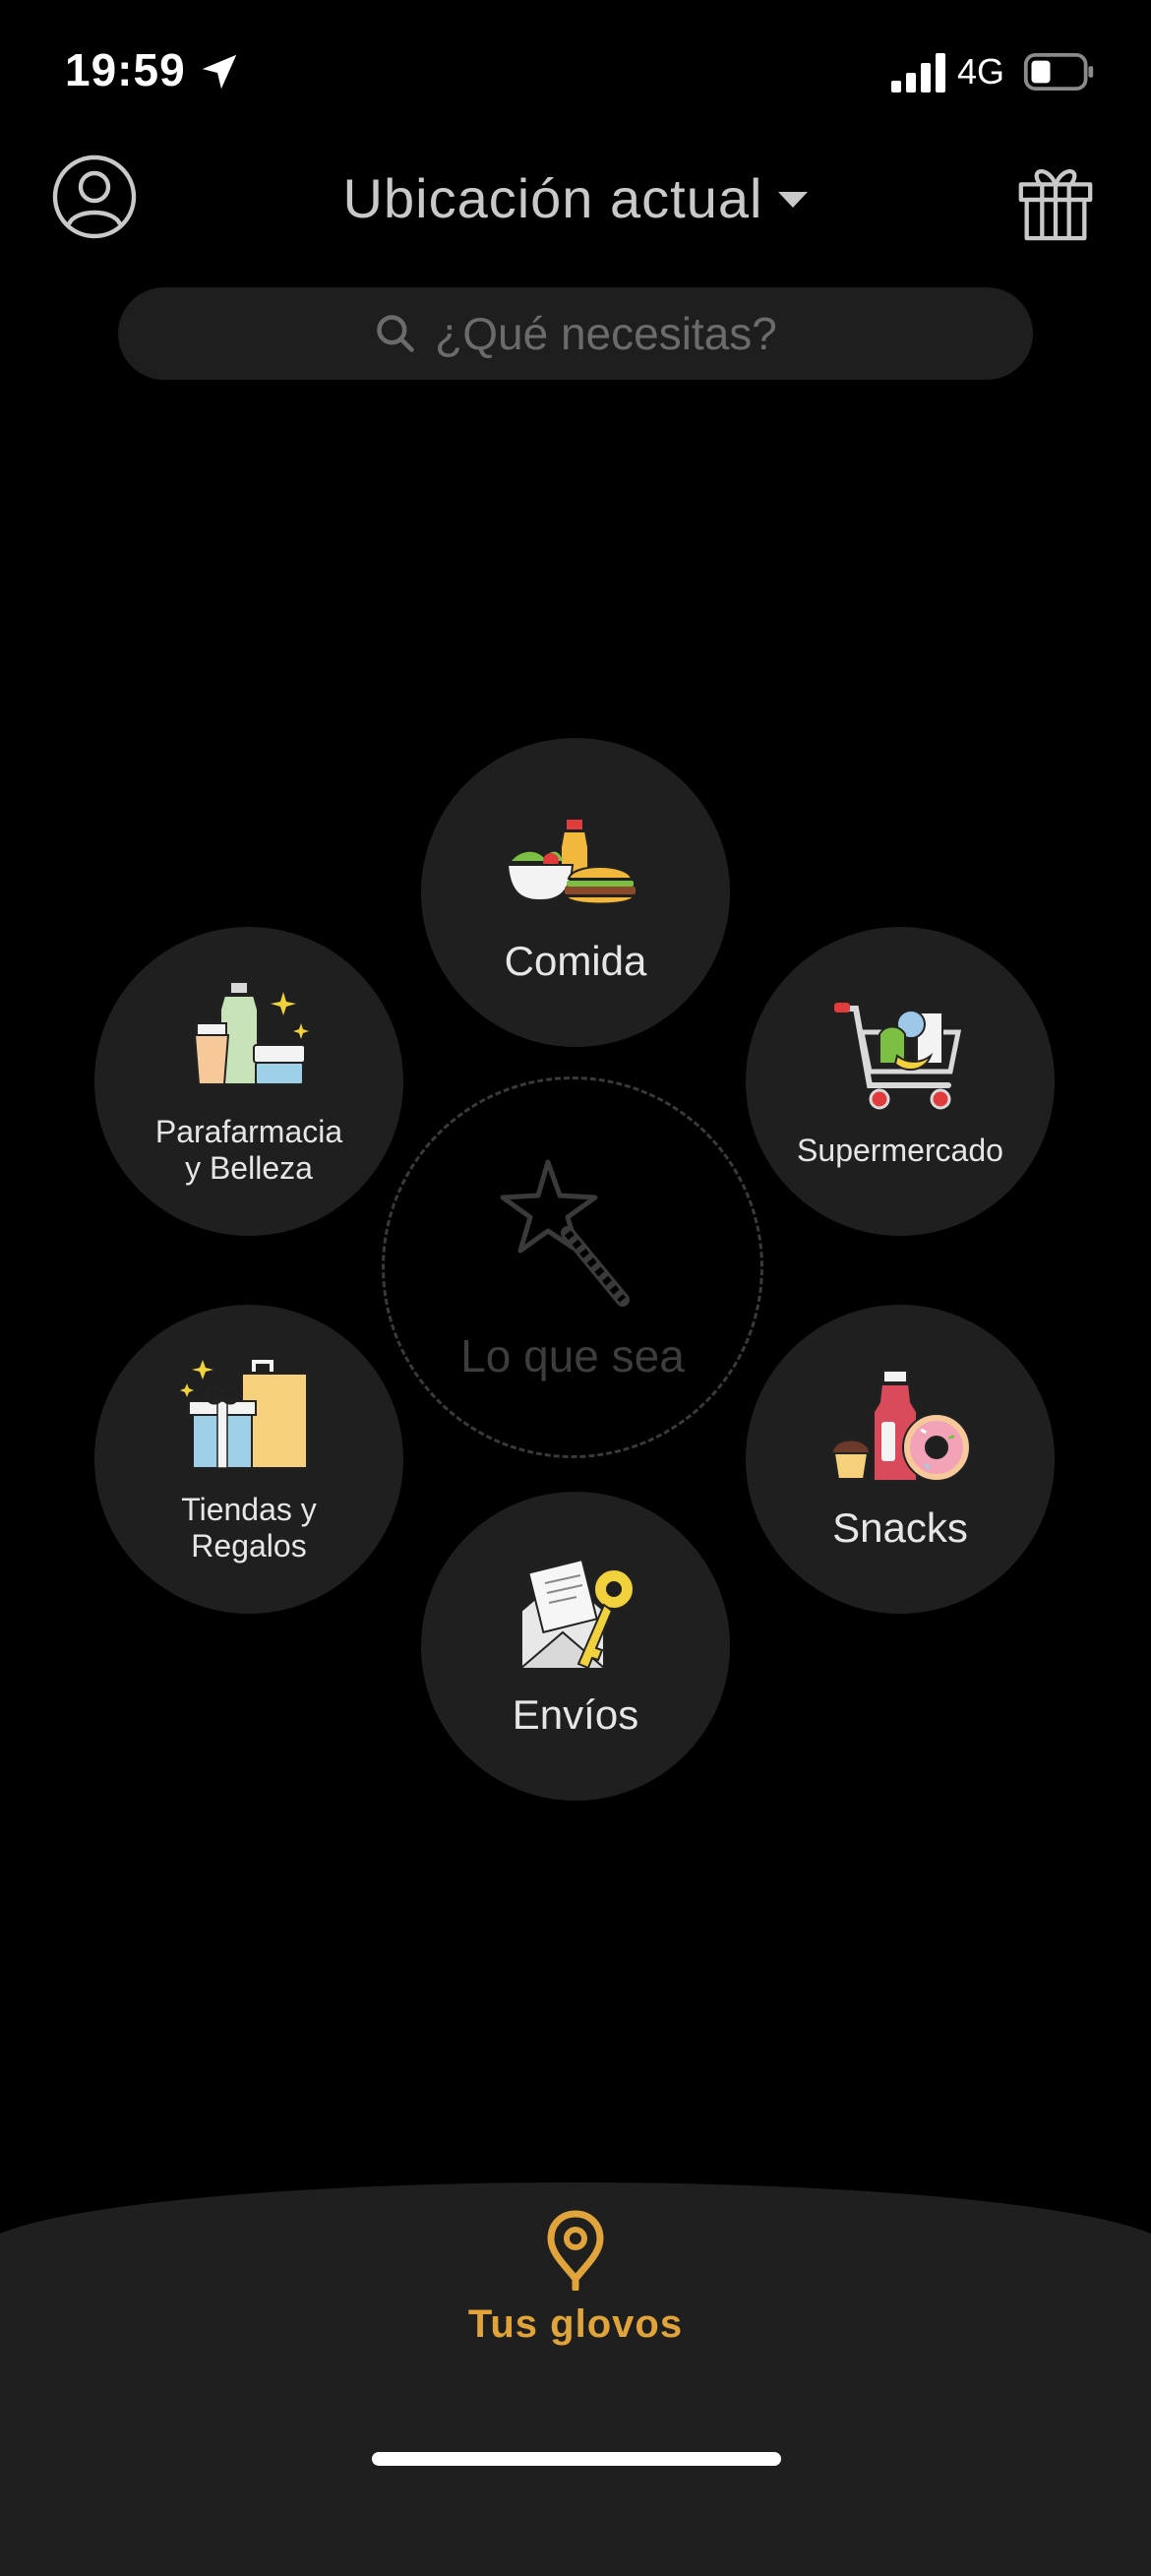 The height and width of the screenshot is (2576, 1151). Describe the element at coordinates (249, 1528) in the screenshot. I see `category-tiendas-label: Tiendas y Regalos` at that location.